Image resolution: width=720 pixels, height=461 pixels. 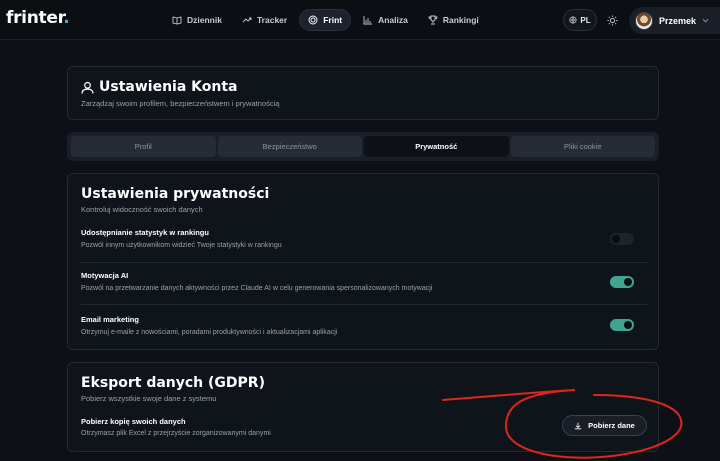 I want to click on download-data-button: Pobierz dane, so click(x=604, y=425).